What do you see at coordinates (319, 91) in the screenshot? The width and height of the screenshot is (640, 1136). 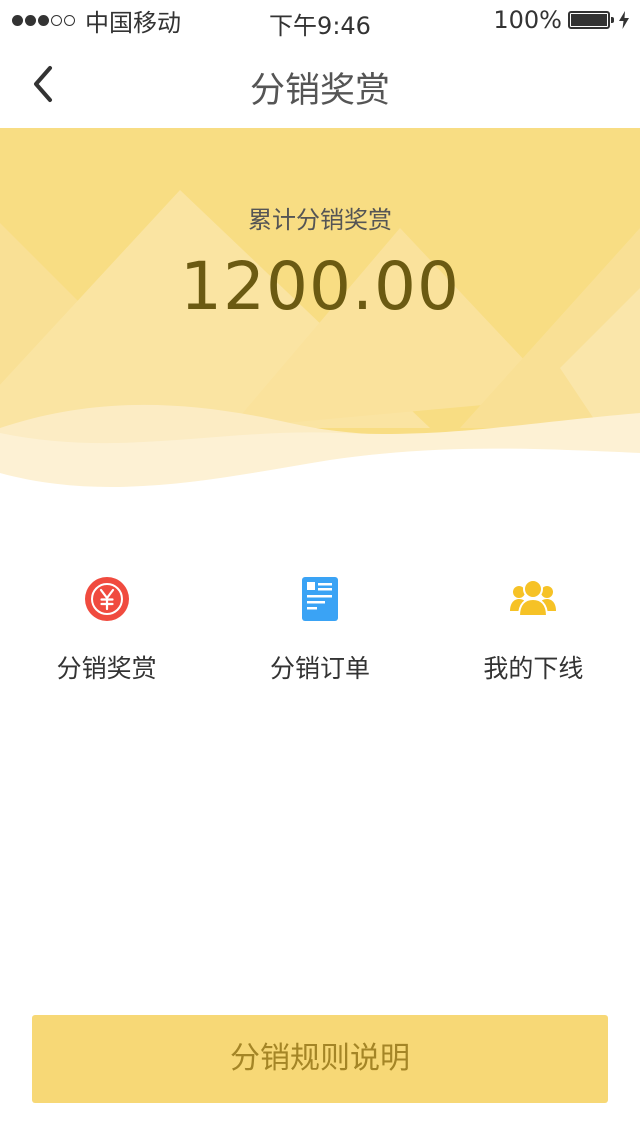 I see `page-title: 分销奖赏` at bounding box center [319, 91].